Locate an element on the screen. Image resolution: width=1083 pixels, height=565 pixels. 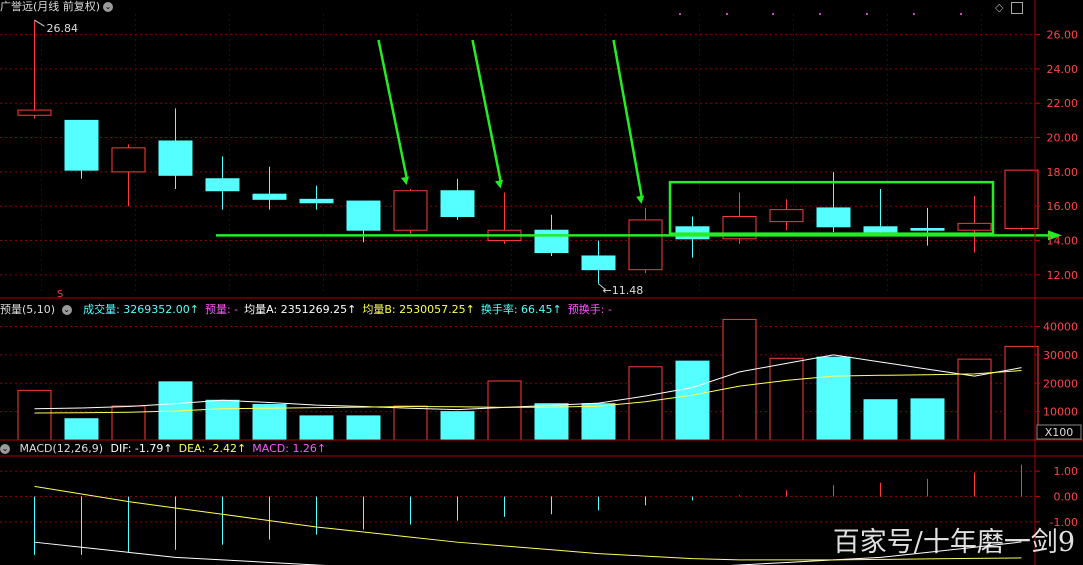
macd-fields: DIF: -1.79↑ DEA: -2.42↑ MACD: 1.26↑ is located at coordinates (222, 448).